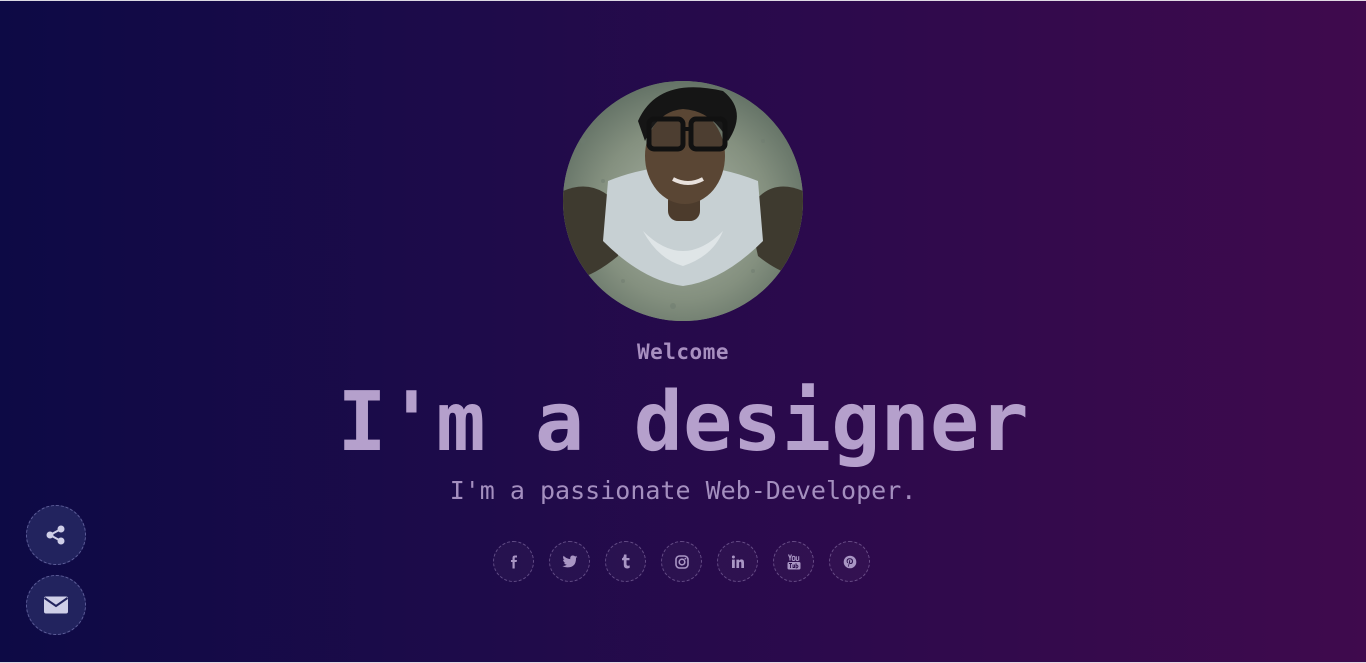  I want to click on mail-button, so click(56, 605).